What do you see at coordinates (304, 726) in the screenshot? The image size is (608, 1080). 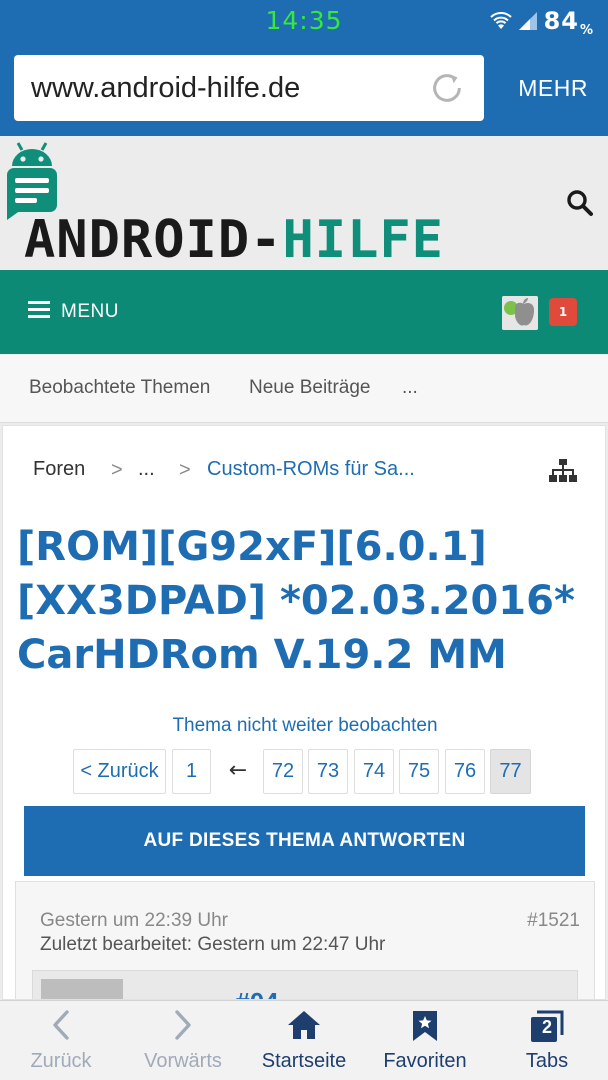 I see `unwatch-thread-link: Thema nicht weiter beobachten` at bounding box center [304, 726].